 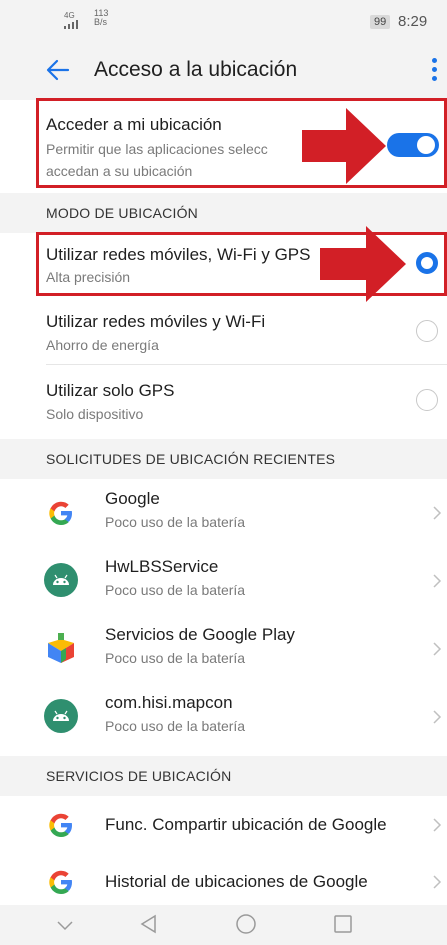 I want to click on radio-gps-only, so click(x=427, y=400).